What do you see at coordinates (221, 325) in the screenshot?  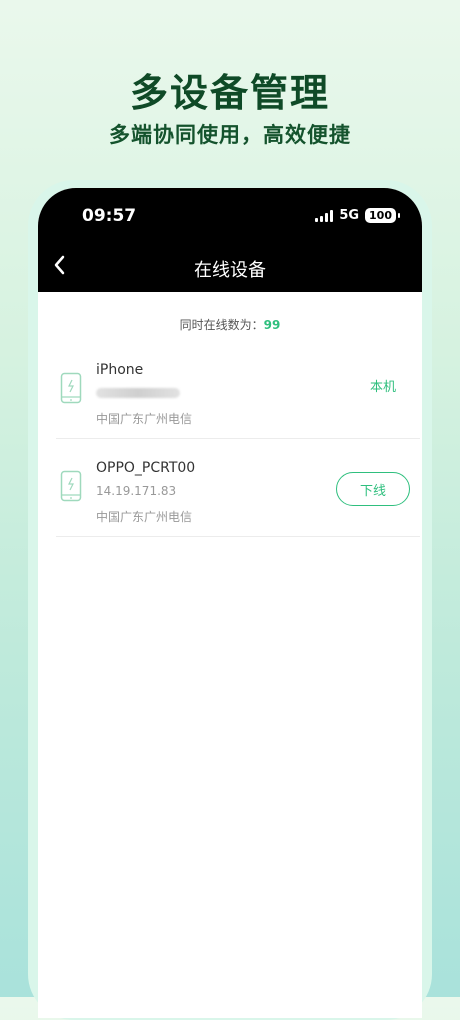 I see `online-count-label: 同时在线数为：` at bounding box center [221, 325].